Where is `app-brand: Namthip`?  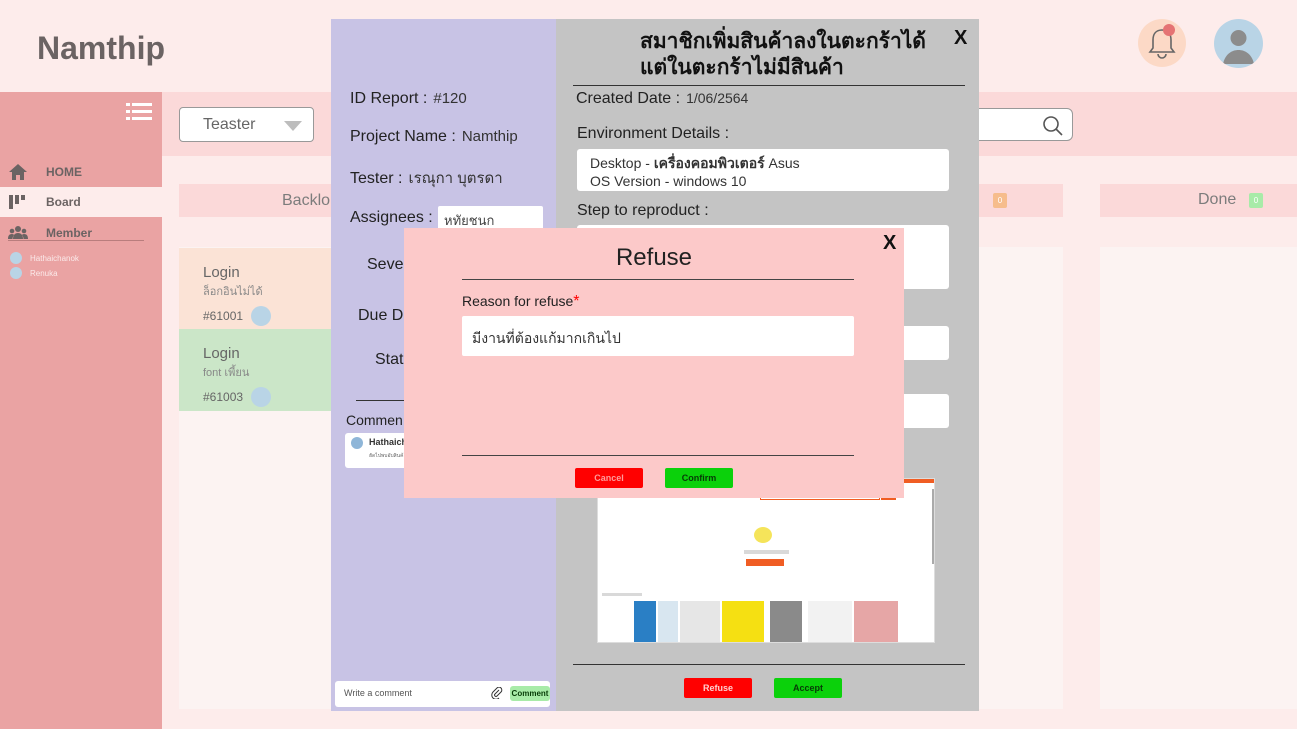 app-brand: Namthip is located at coordinates (101, 48).